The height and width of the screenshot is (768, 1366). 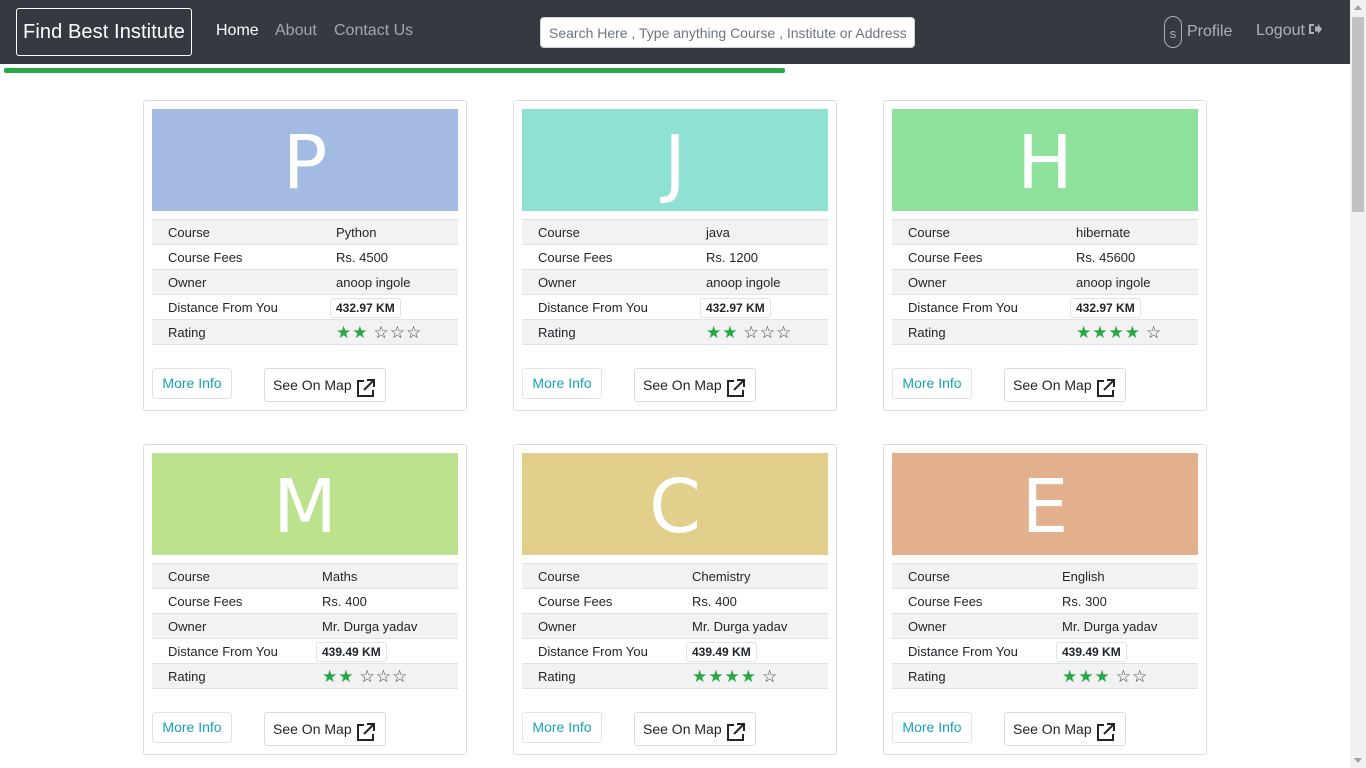 What do you see at coordinates (1045, 651) in the screenshot?
I see `distance-row: Distance From You 439.49 KM` at bounding box center [1045, 651].